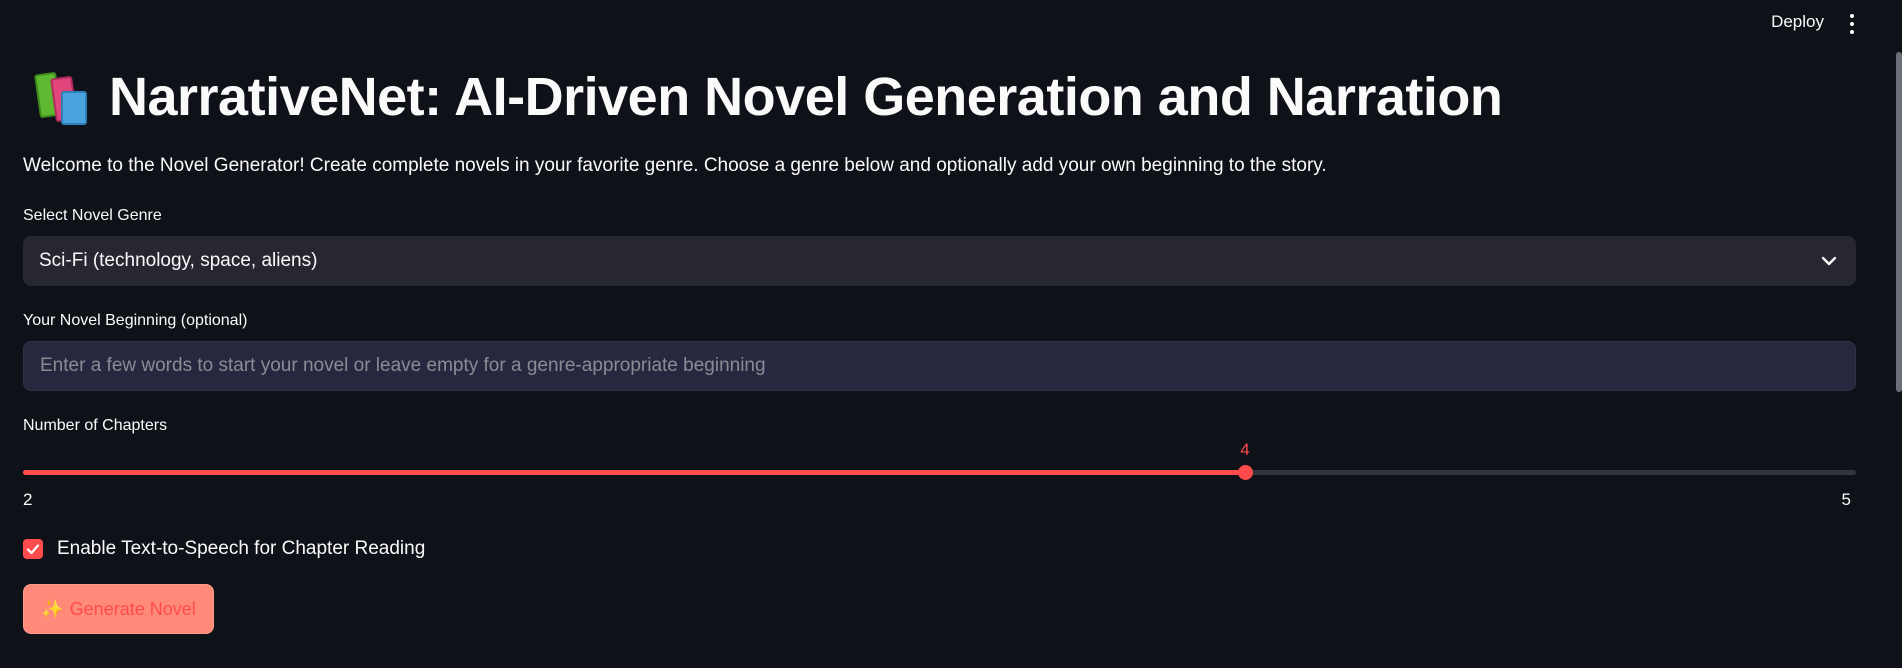 The width and height of the screenshot is (1902, 668). I want to click on genre-select: Sci-Fi (technology, space, aliens), so click(939, 261).